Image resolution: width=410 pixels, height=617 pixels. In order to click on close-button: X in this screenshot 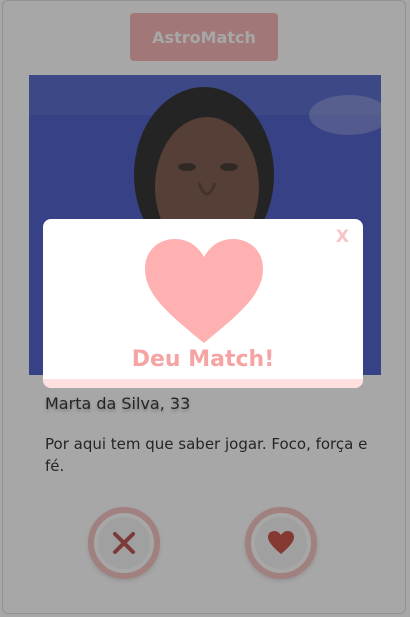, I will do `click(342, 237)`.